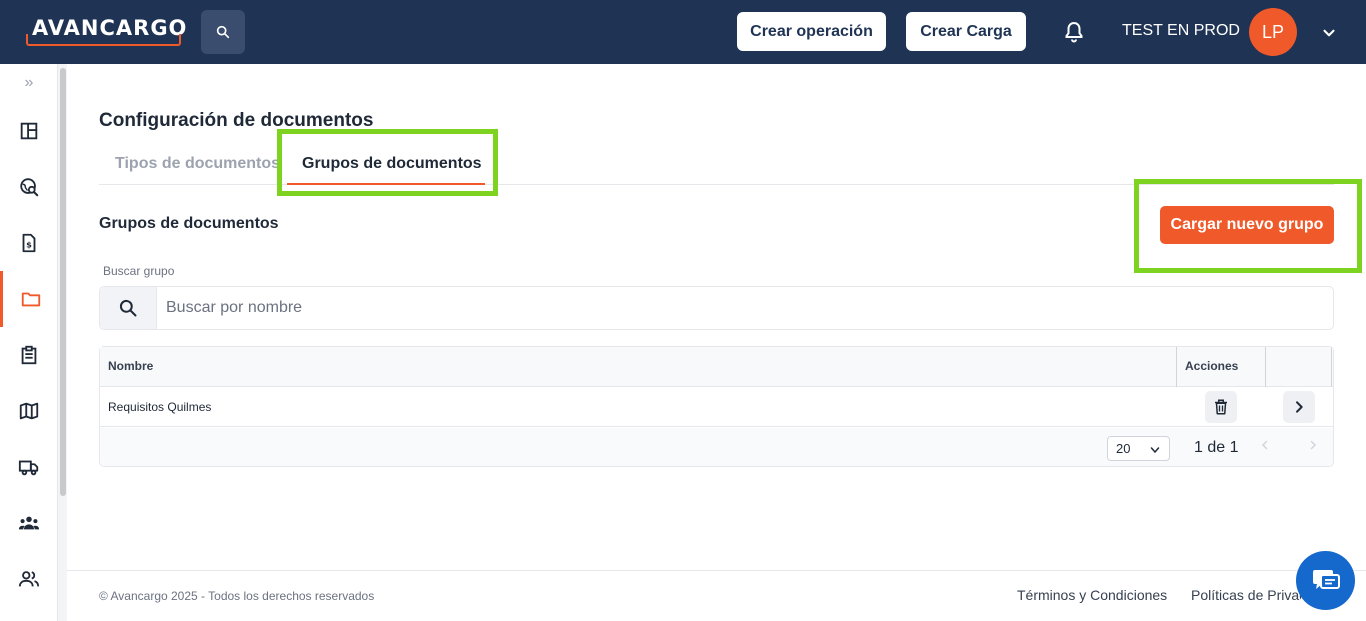 The width and height of the screenshot is (1366, 621). Describe the element at coordinates (103, 40) in the screenshot. I see `logo-underline` at that location.